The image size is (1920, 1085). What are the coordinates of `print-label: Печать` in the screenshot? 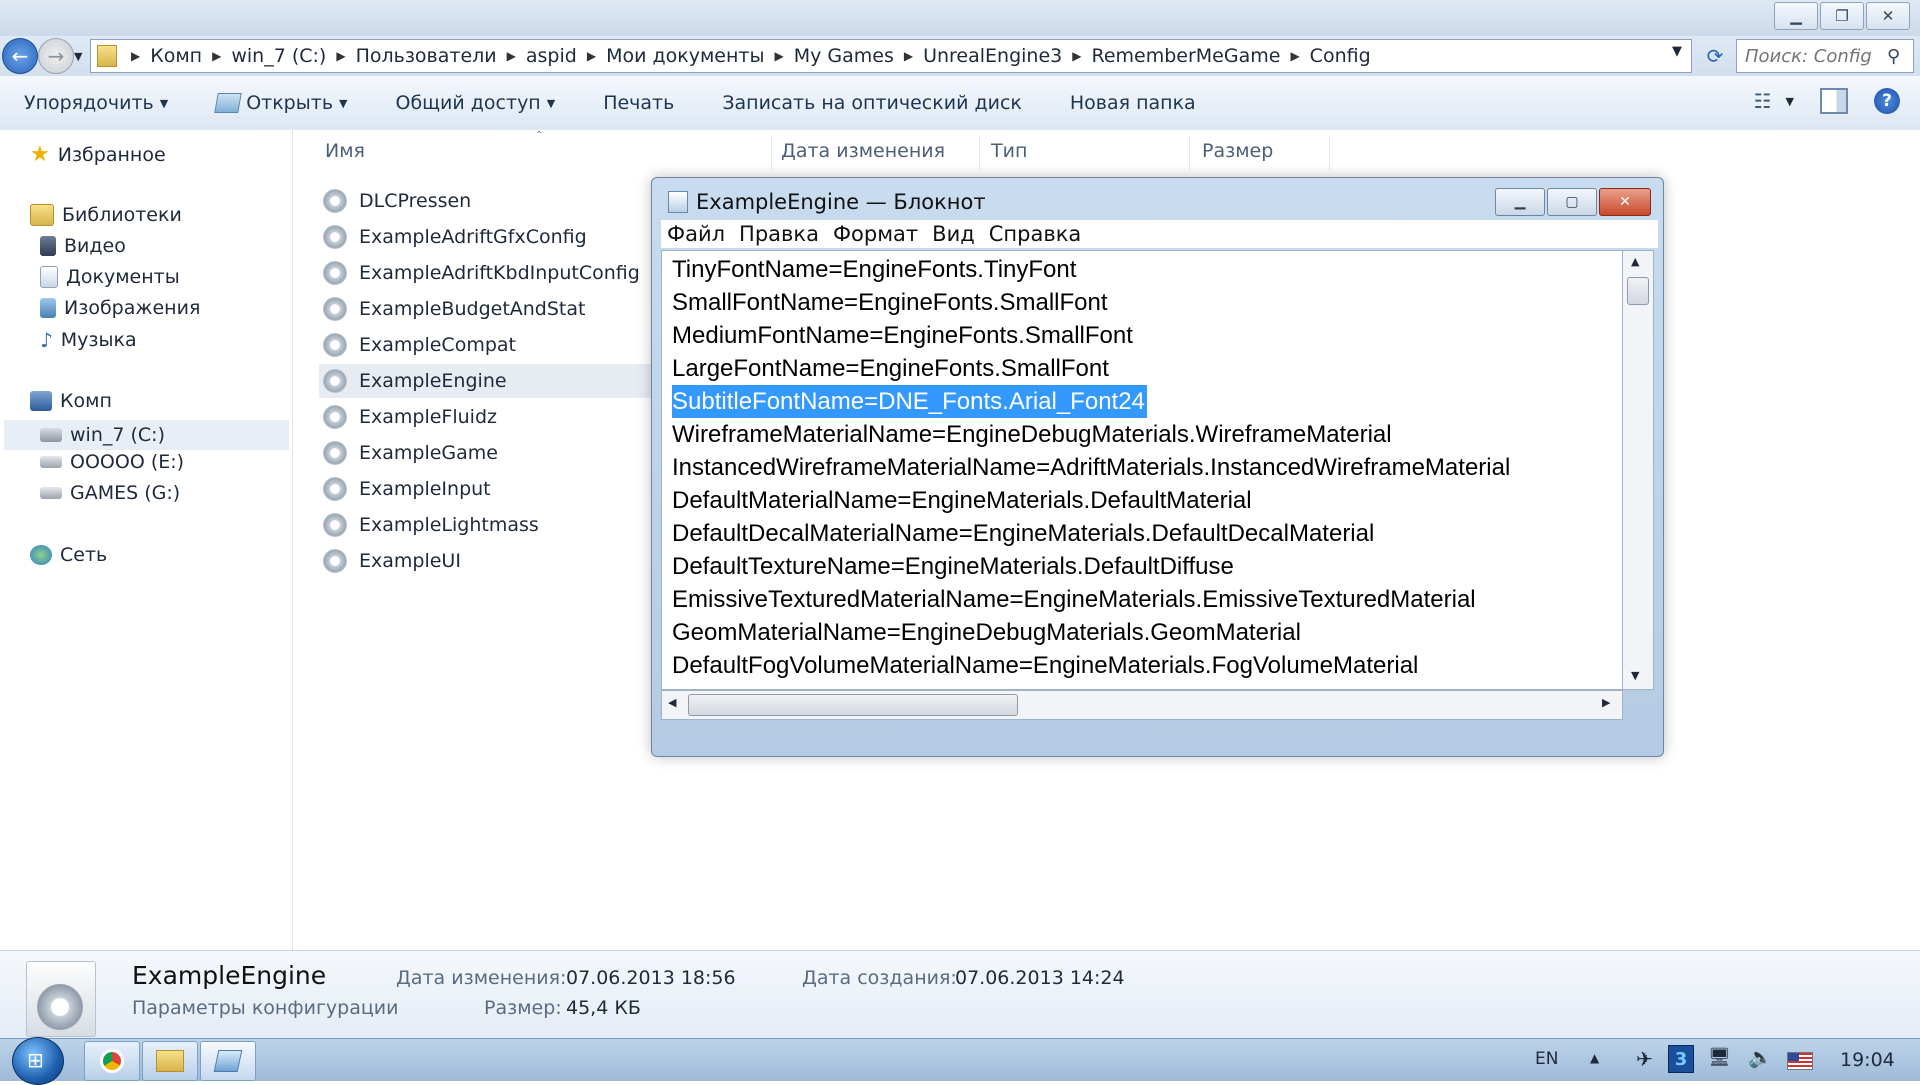 It's located at (639, 103).